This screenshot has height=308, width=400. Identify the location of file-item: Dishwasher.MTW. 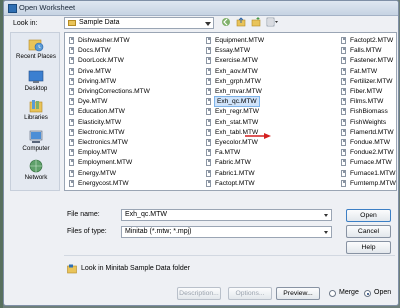
(134, 41).